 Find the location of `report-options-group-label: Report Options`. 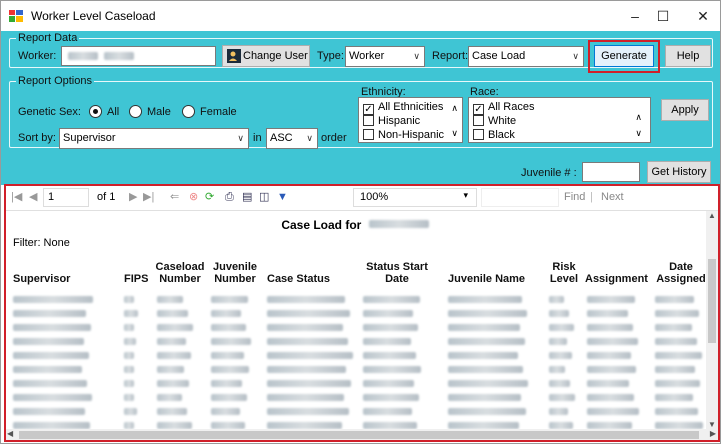

report-options-group-label: Report Options is located at coordinates (55, 81).